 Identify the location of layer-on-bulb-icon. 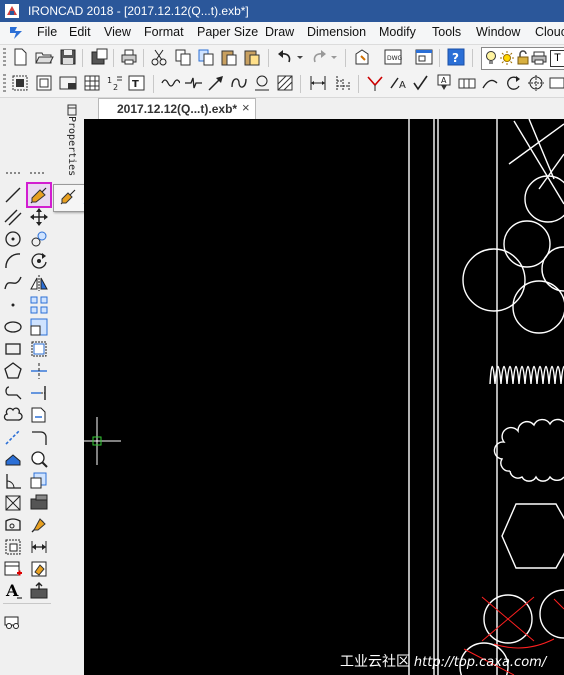
(491, 59).